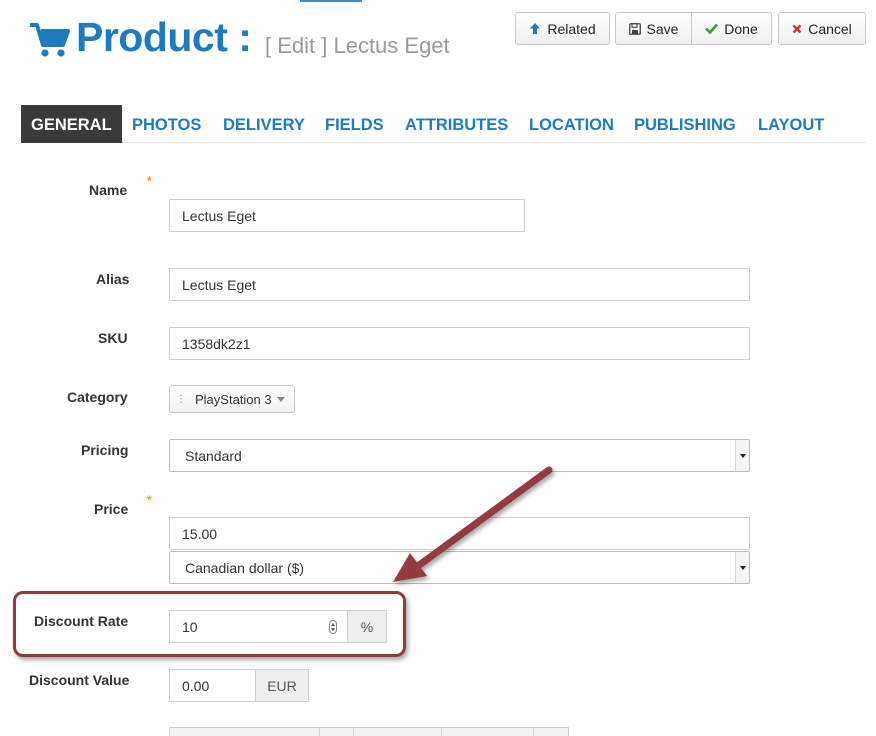  What do you see at coordinates (459, 343) in the screenshot?
I see `sku-field: 1358dk2z1` at bounding box center [459, 343].